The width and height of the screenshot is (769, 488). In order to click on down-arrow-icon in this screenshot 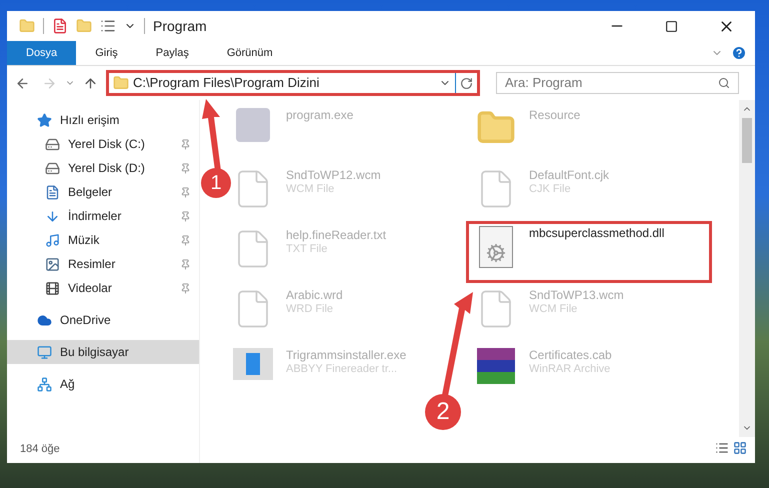, I will do `click(52, 216)`.